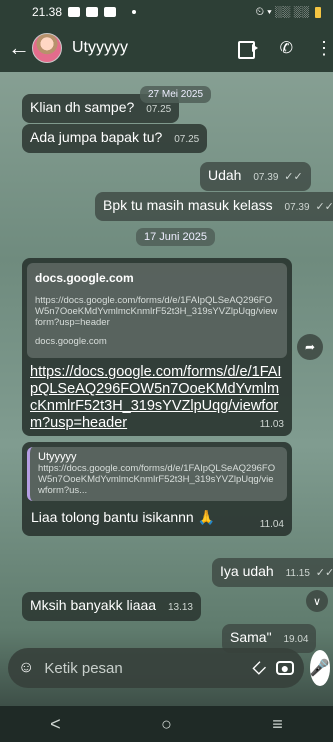 Image resolution: width=333 pixels, height=742 pixels. I want to click on system-nav-bar: < ○ ≡, so click(166, 724).